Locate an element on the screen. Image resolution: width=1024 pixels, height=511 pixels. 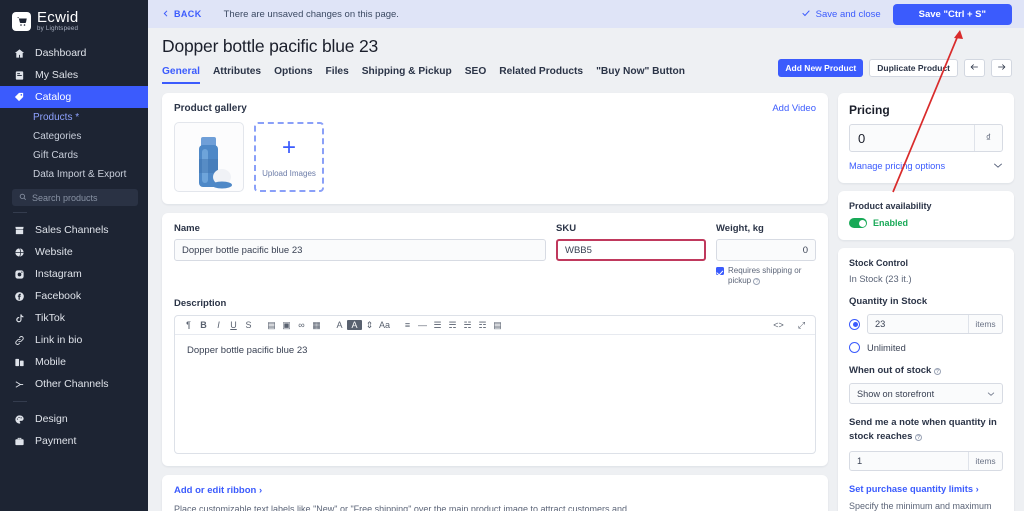
horizontal-rule-icon: — is located at coordinates (422, 325).